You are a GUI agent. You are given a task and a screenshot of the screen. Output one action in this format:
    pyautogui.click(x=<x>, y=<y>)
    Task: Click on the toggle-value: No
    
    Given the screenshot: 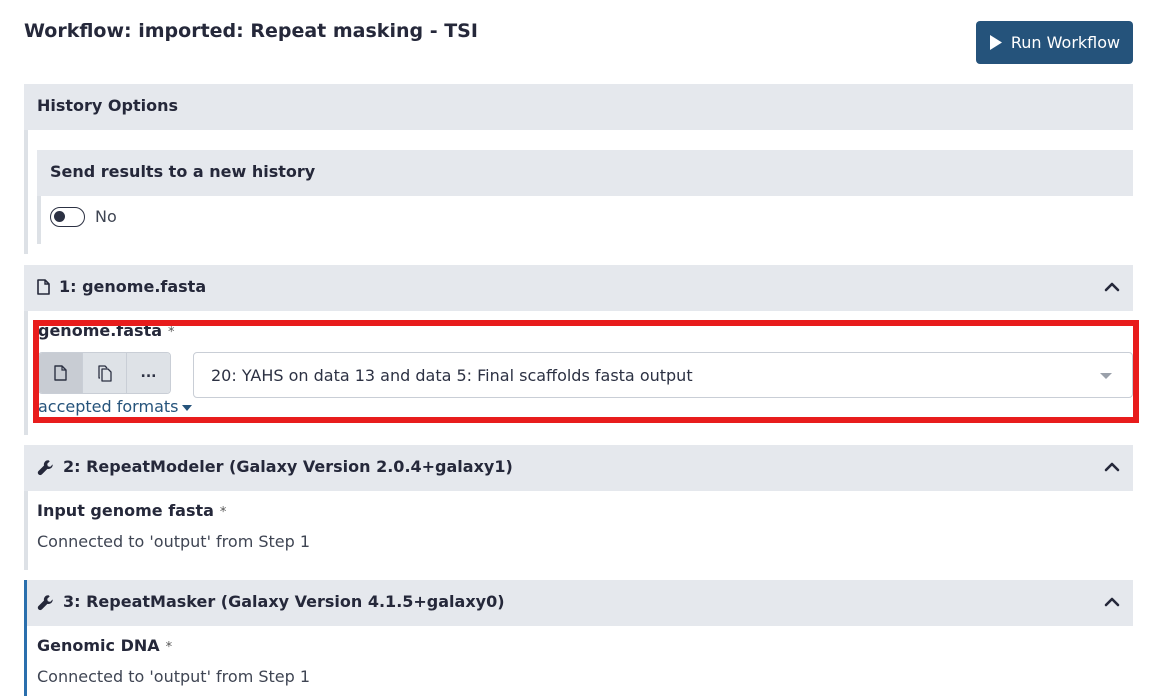 What is the action you would take?
    pyautogui.click(x=106, y=216)
    